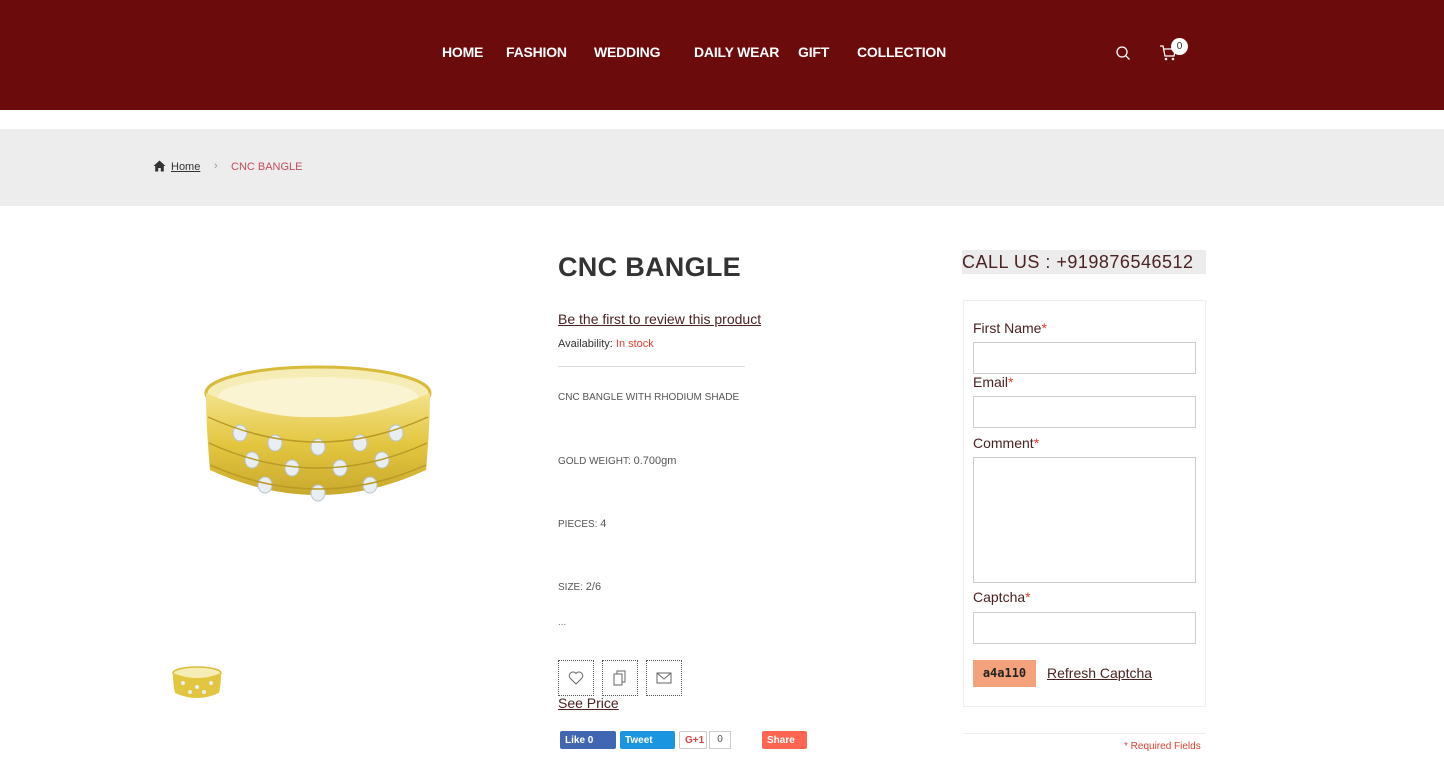 The width and height of the screenshot is (1444, 758). What do you see at coordinates (536, 52) in the screenshot?
I see `nav-fashion: FASHION` at bounding box center [536, 52].